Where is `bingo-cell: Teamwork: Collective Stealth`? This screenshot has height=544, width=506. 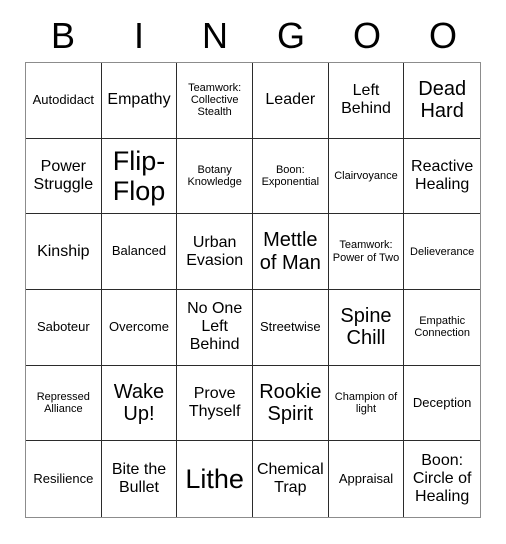
bingo-cell: Teamwork: Collective Stealth is located at coordinates (215, 101).